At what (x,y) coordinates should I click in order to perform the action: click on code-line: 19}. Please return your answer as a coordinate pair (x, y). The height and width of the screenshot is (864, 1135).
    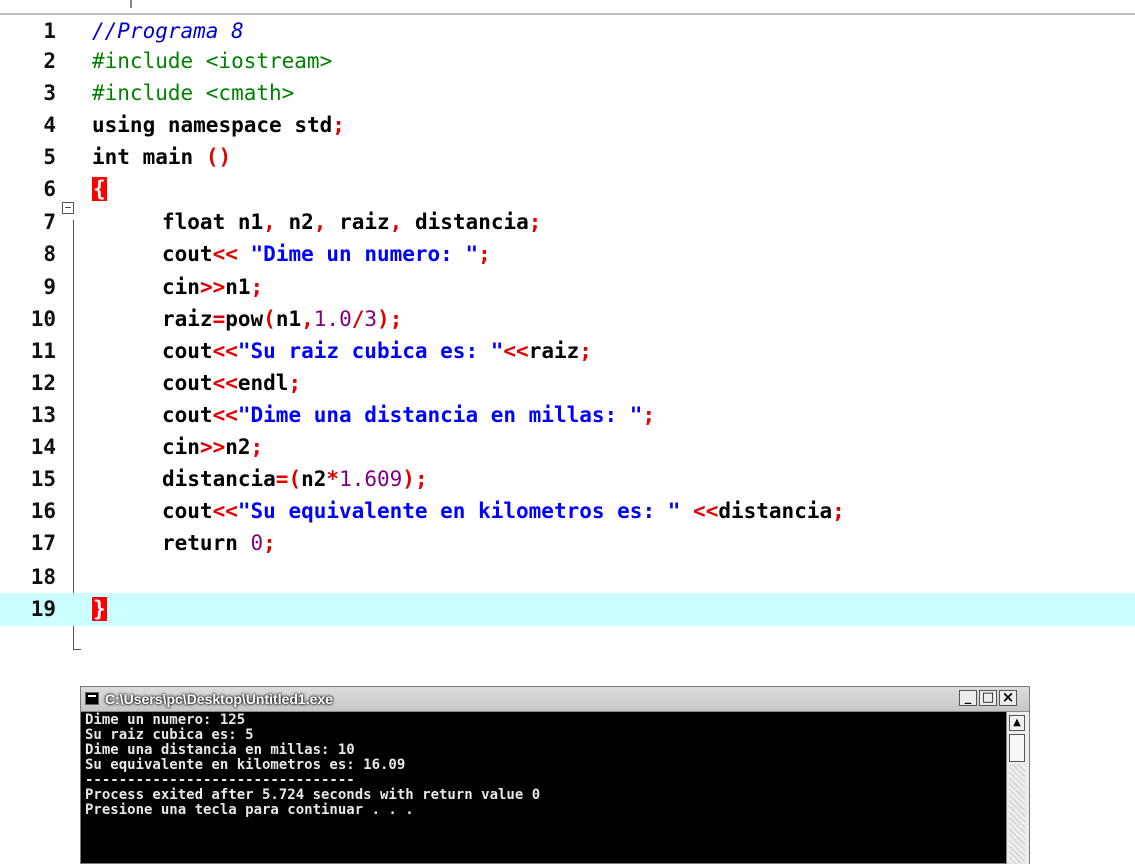
    Looking at the image, I should click on (567, 609).